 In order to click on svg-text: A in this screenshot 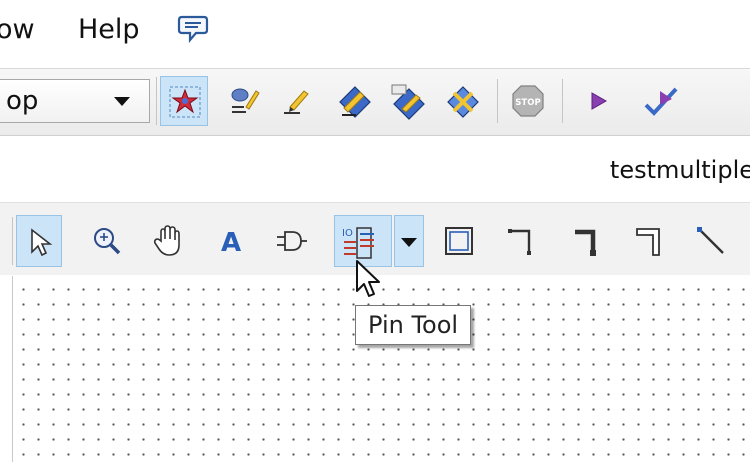, I will do `click(231, 243)`.